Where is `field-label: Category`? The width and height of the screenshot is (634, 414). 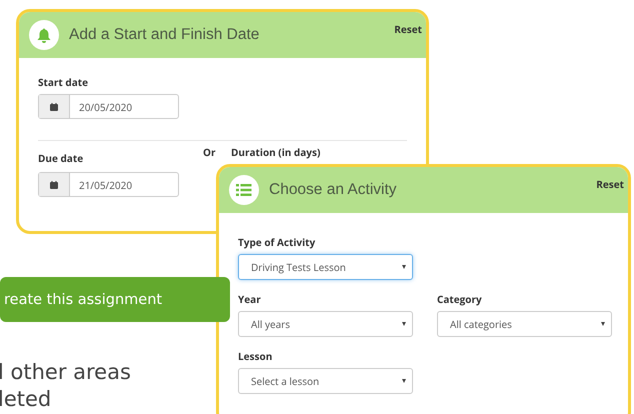
field-label: Category is located at coordinates (460, 299).